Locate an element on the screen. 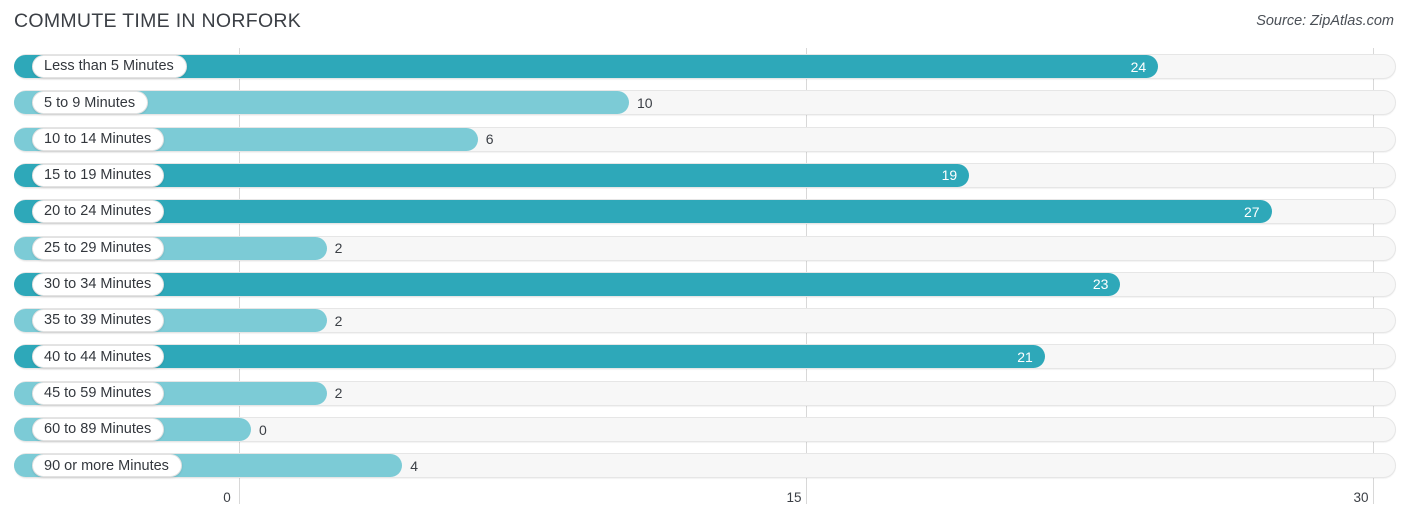  axis-tick-label: 15 is located at coordinates (794, 497).